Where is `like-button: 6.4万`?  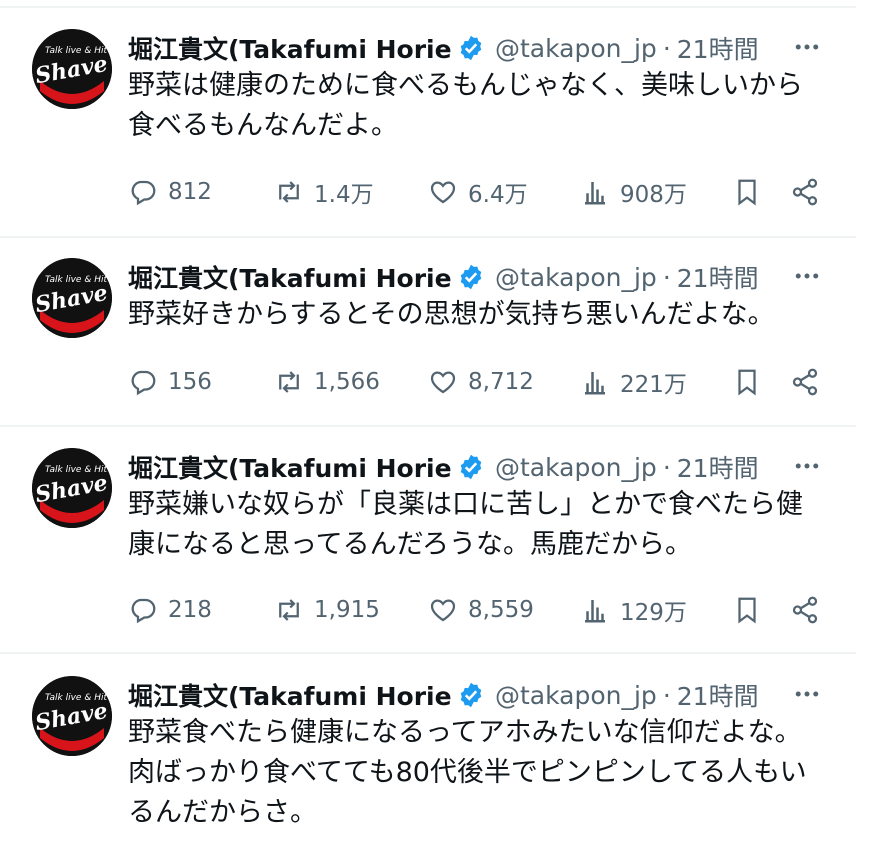 like-button: 6.4万 is located at coordinates (478, 192).